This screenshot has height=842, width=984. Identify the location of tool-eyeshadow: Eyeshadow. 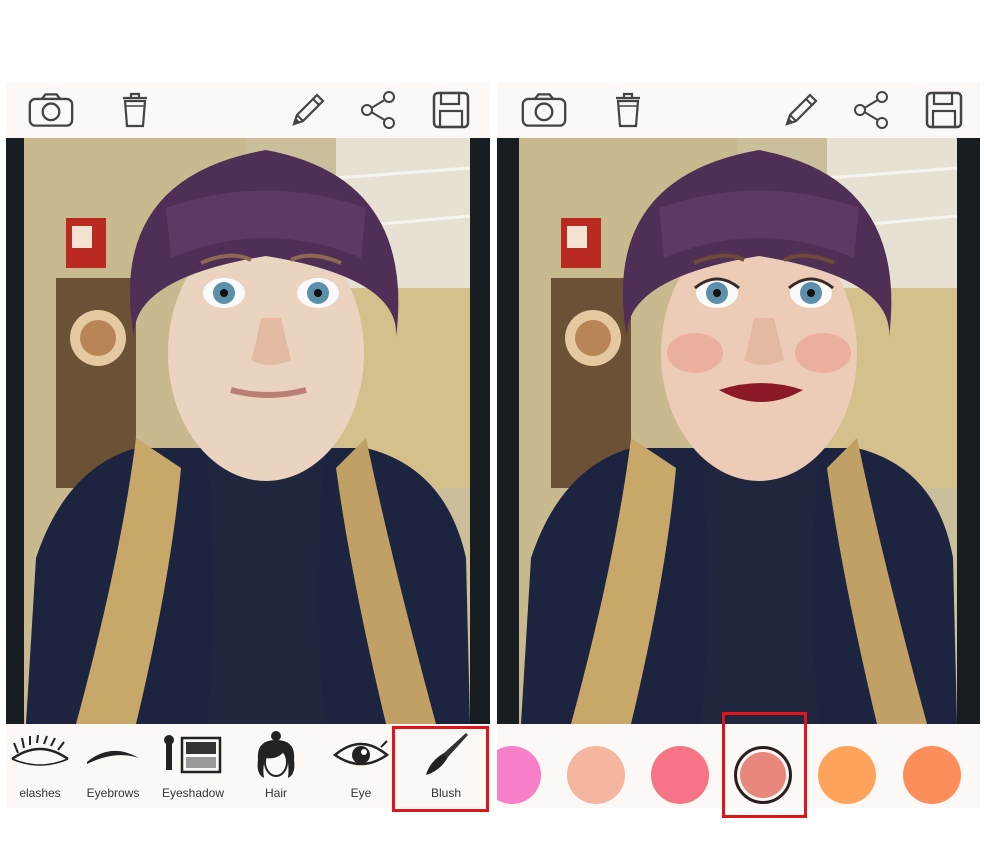
(193, 766).